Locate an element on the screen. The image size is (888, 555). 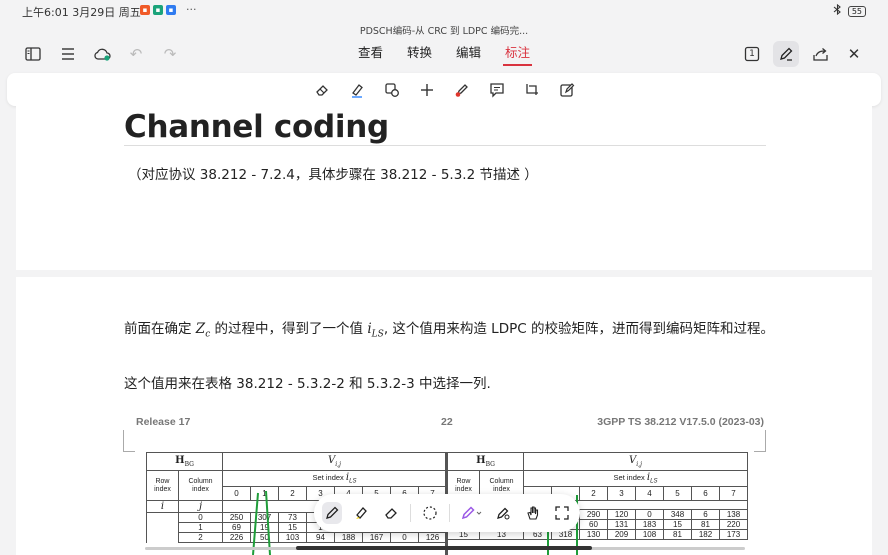
share-icon is located at coordinates (820, 54).